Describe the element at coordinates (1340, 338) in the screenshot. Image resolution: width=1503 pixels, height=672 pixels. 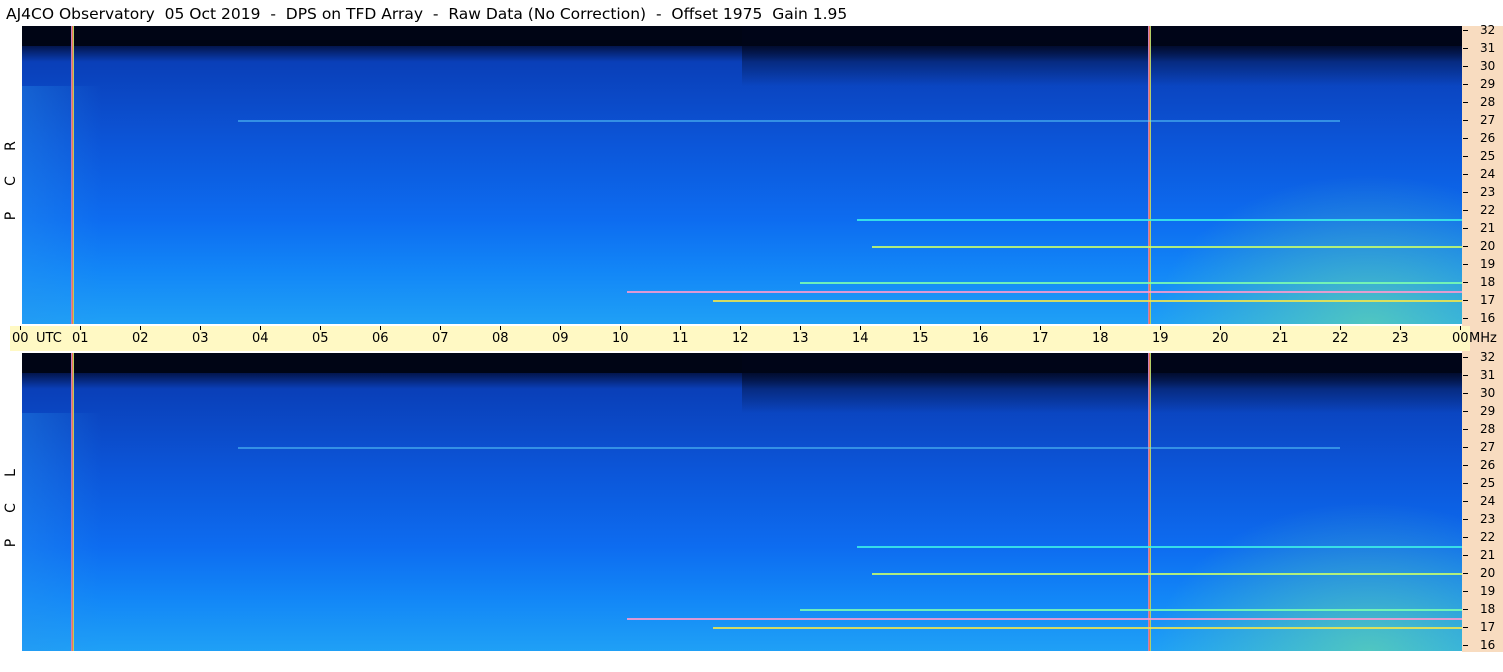
I see `time-tick-label: 22` at that location.